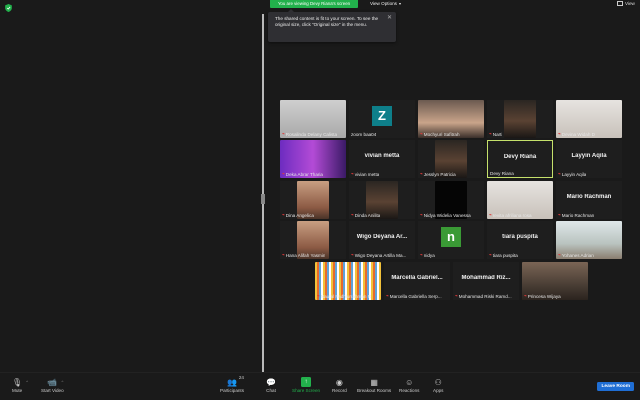 This screenshot has width=640, height=400. Describe the element at coordinates (589, 240) in the screenshot. I see `participant-tile: ⌁ Yohanes Adrian` at that location.